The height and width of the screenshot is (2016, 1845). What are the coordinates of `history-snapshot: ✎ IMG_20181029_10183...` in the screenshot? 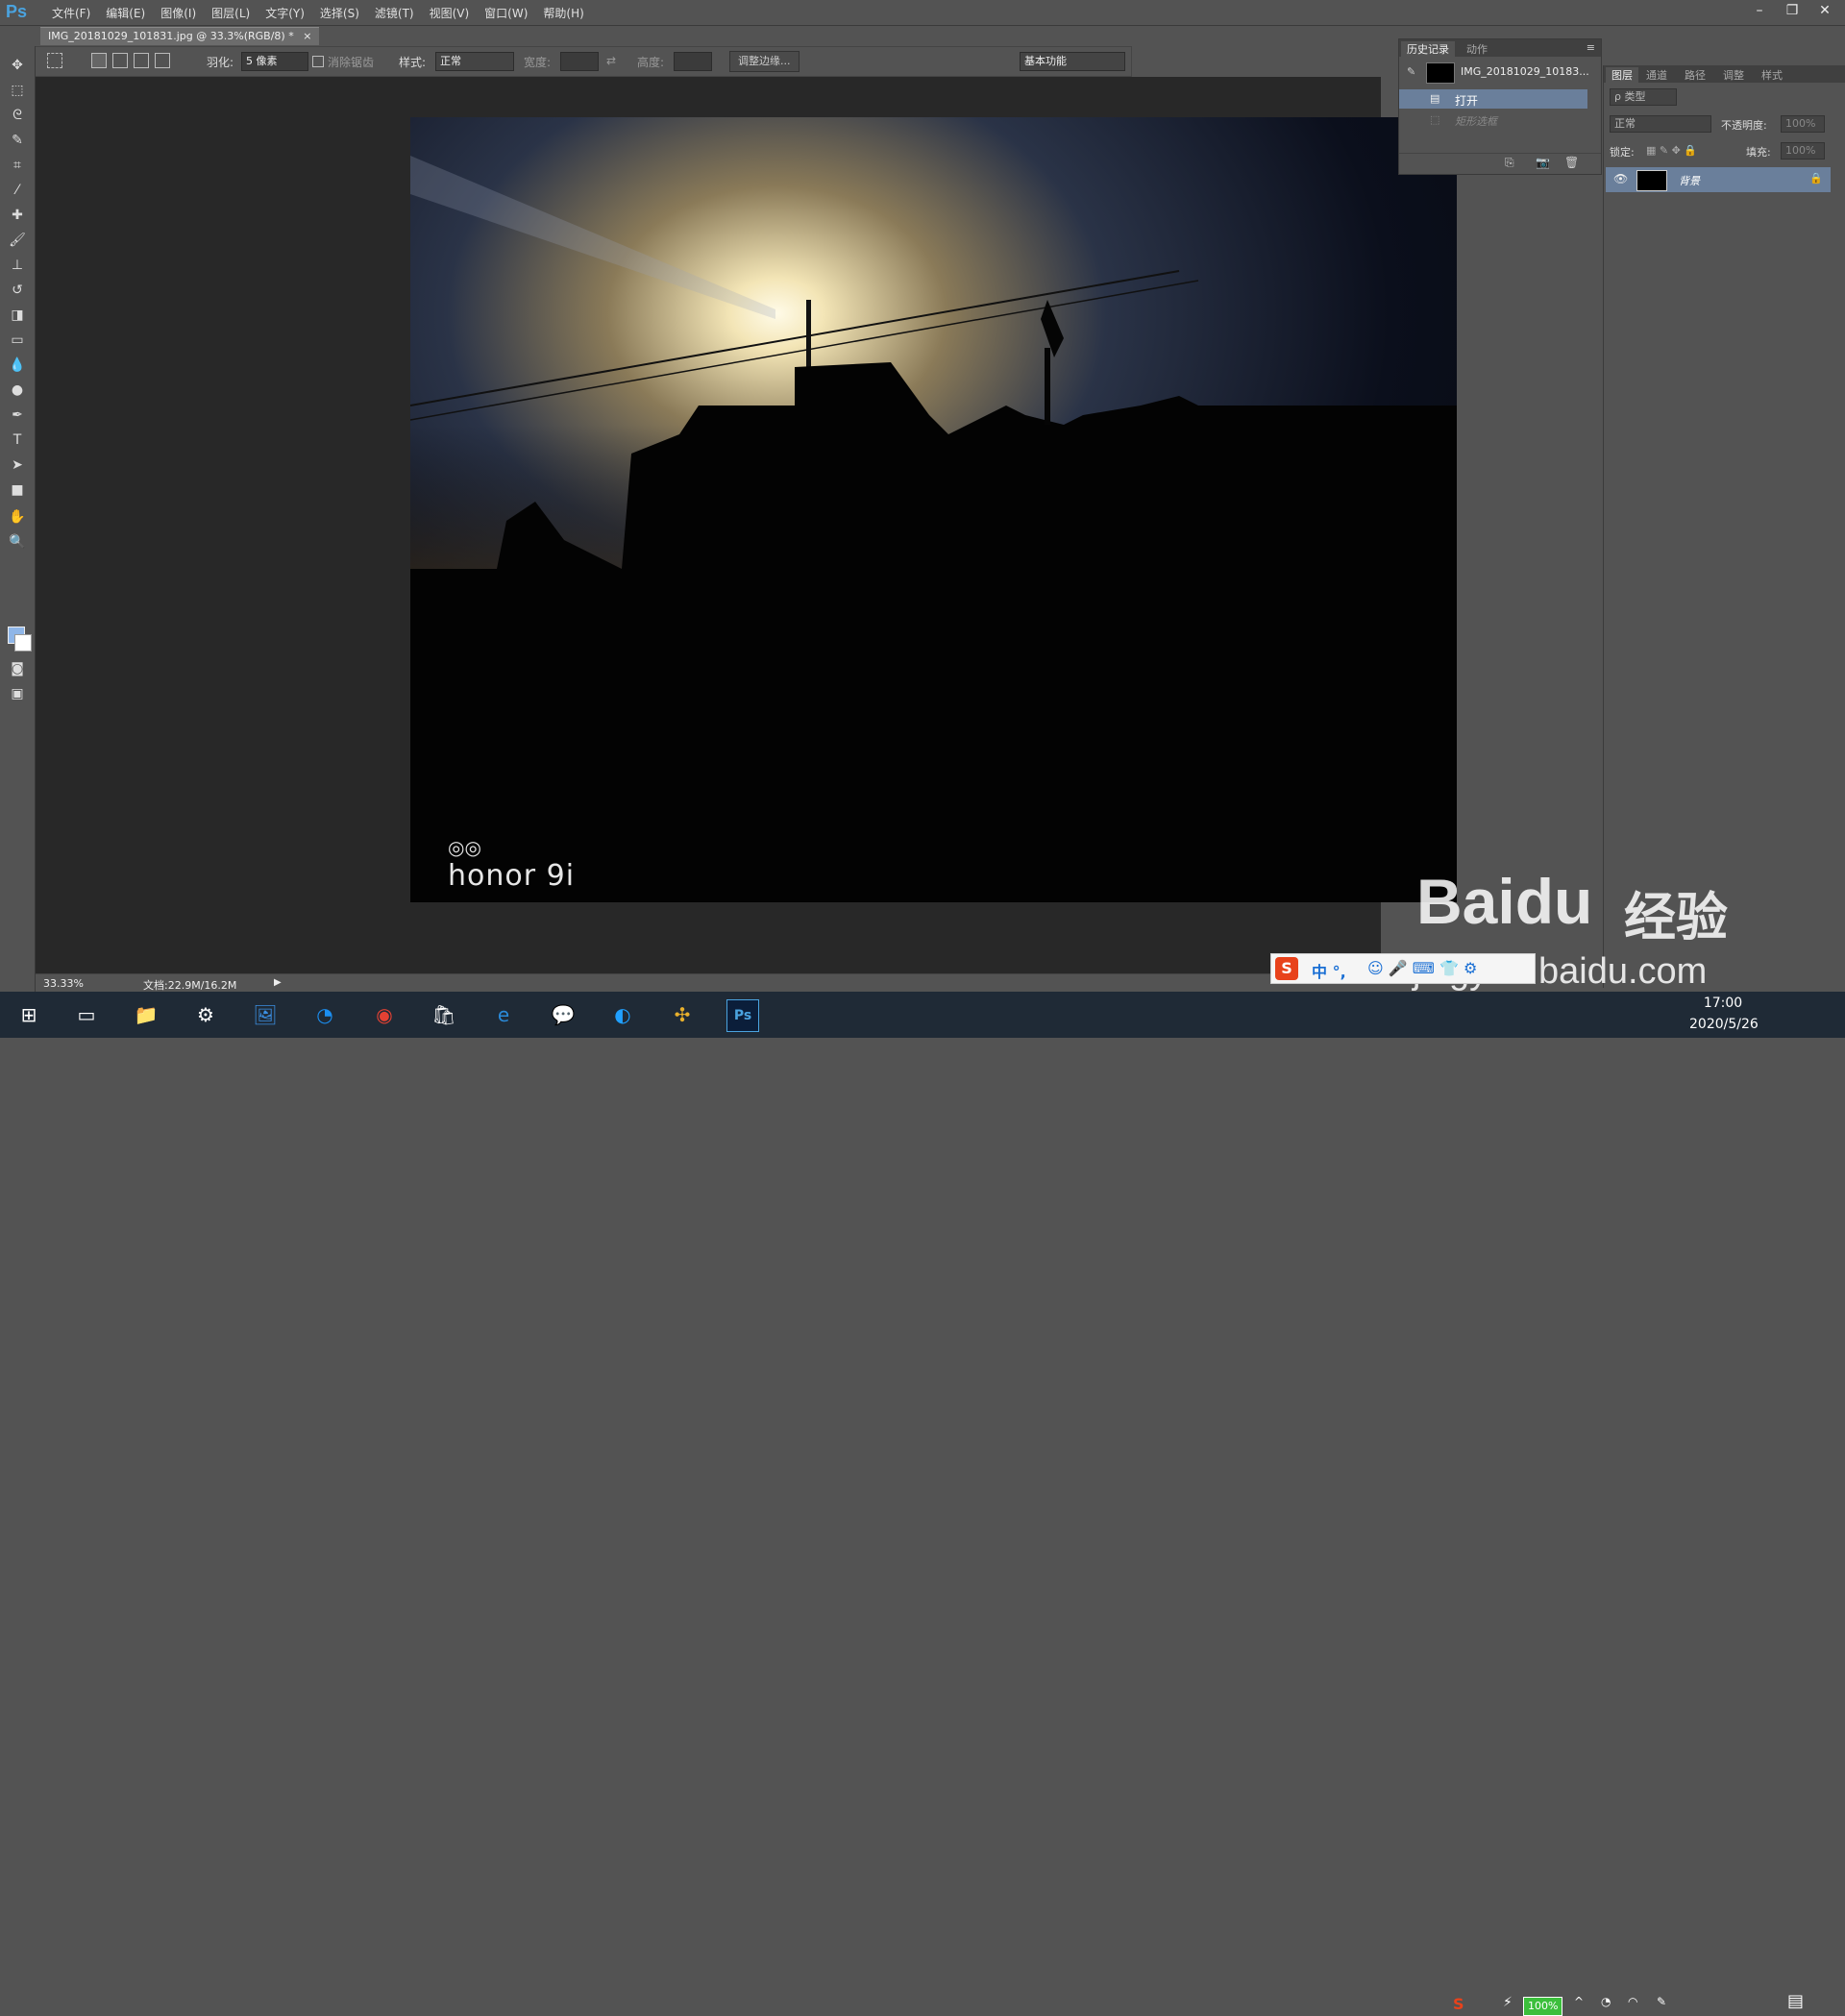 It's located at (1494, 72).